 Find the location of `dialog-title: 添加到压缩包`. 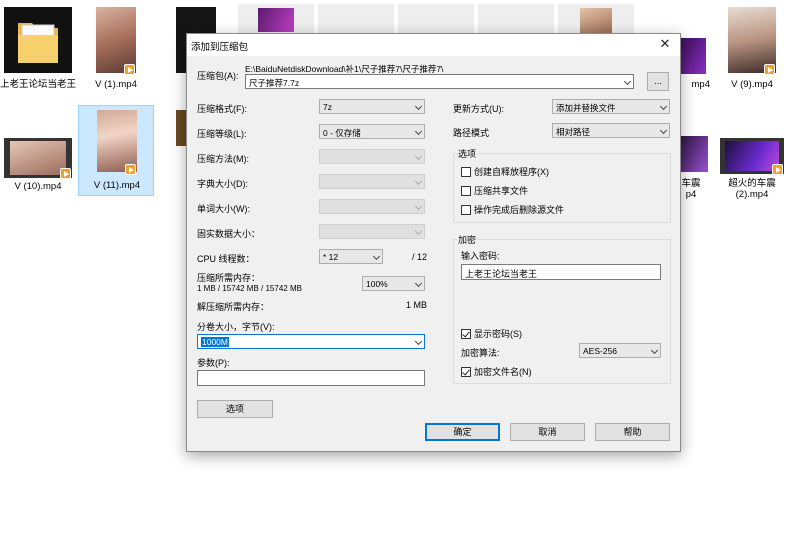

dialog-title: 添加到压缩包 is located at coordinates (220, 47).